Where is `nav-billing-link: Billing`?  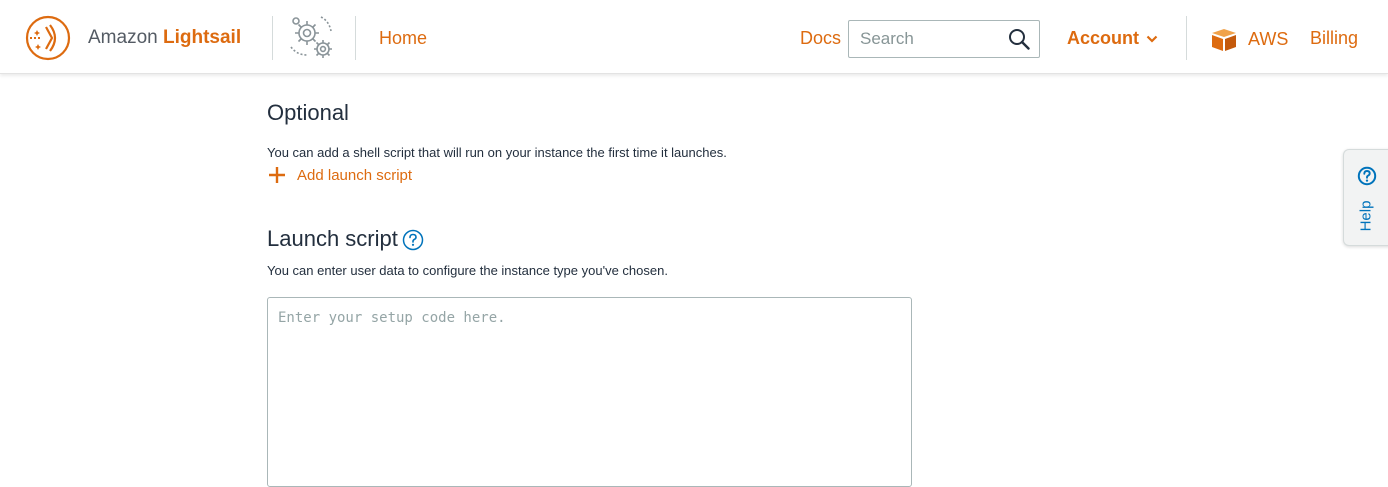 nav-billing-link: Billing is located at coordinates (1334, 38).